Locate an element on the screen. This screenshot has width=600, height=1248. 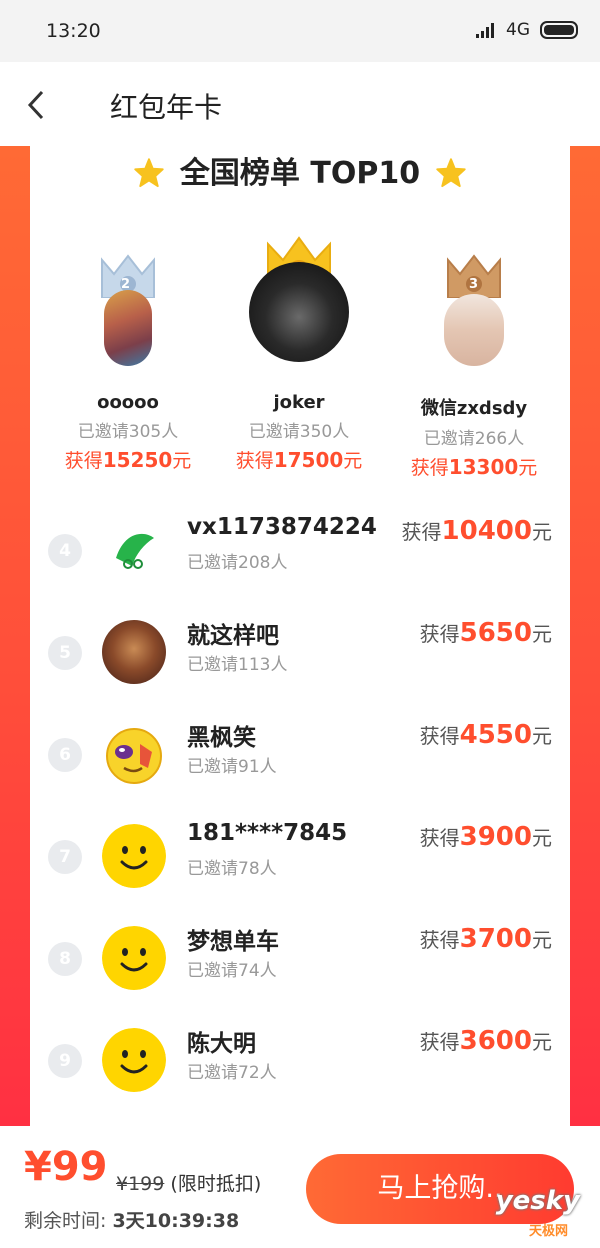
invited-count: 已邀请350人 is located at coordinates (299, 432).